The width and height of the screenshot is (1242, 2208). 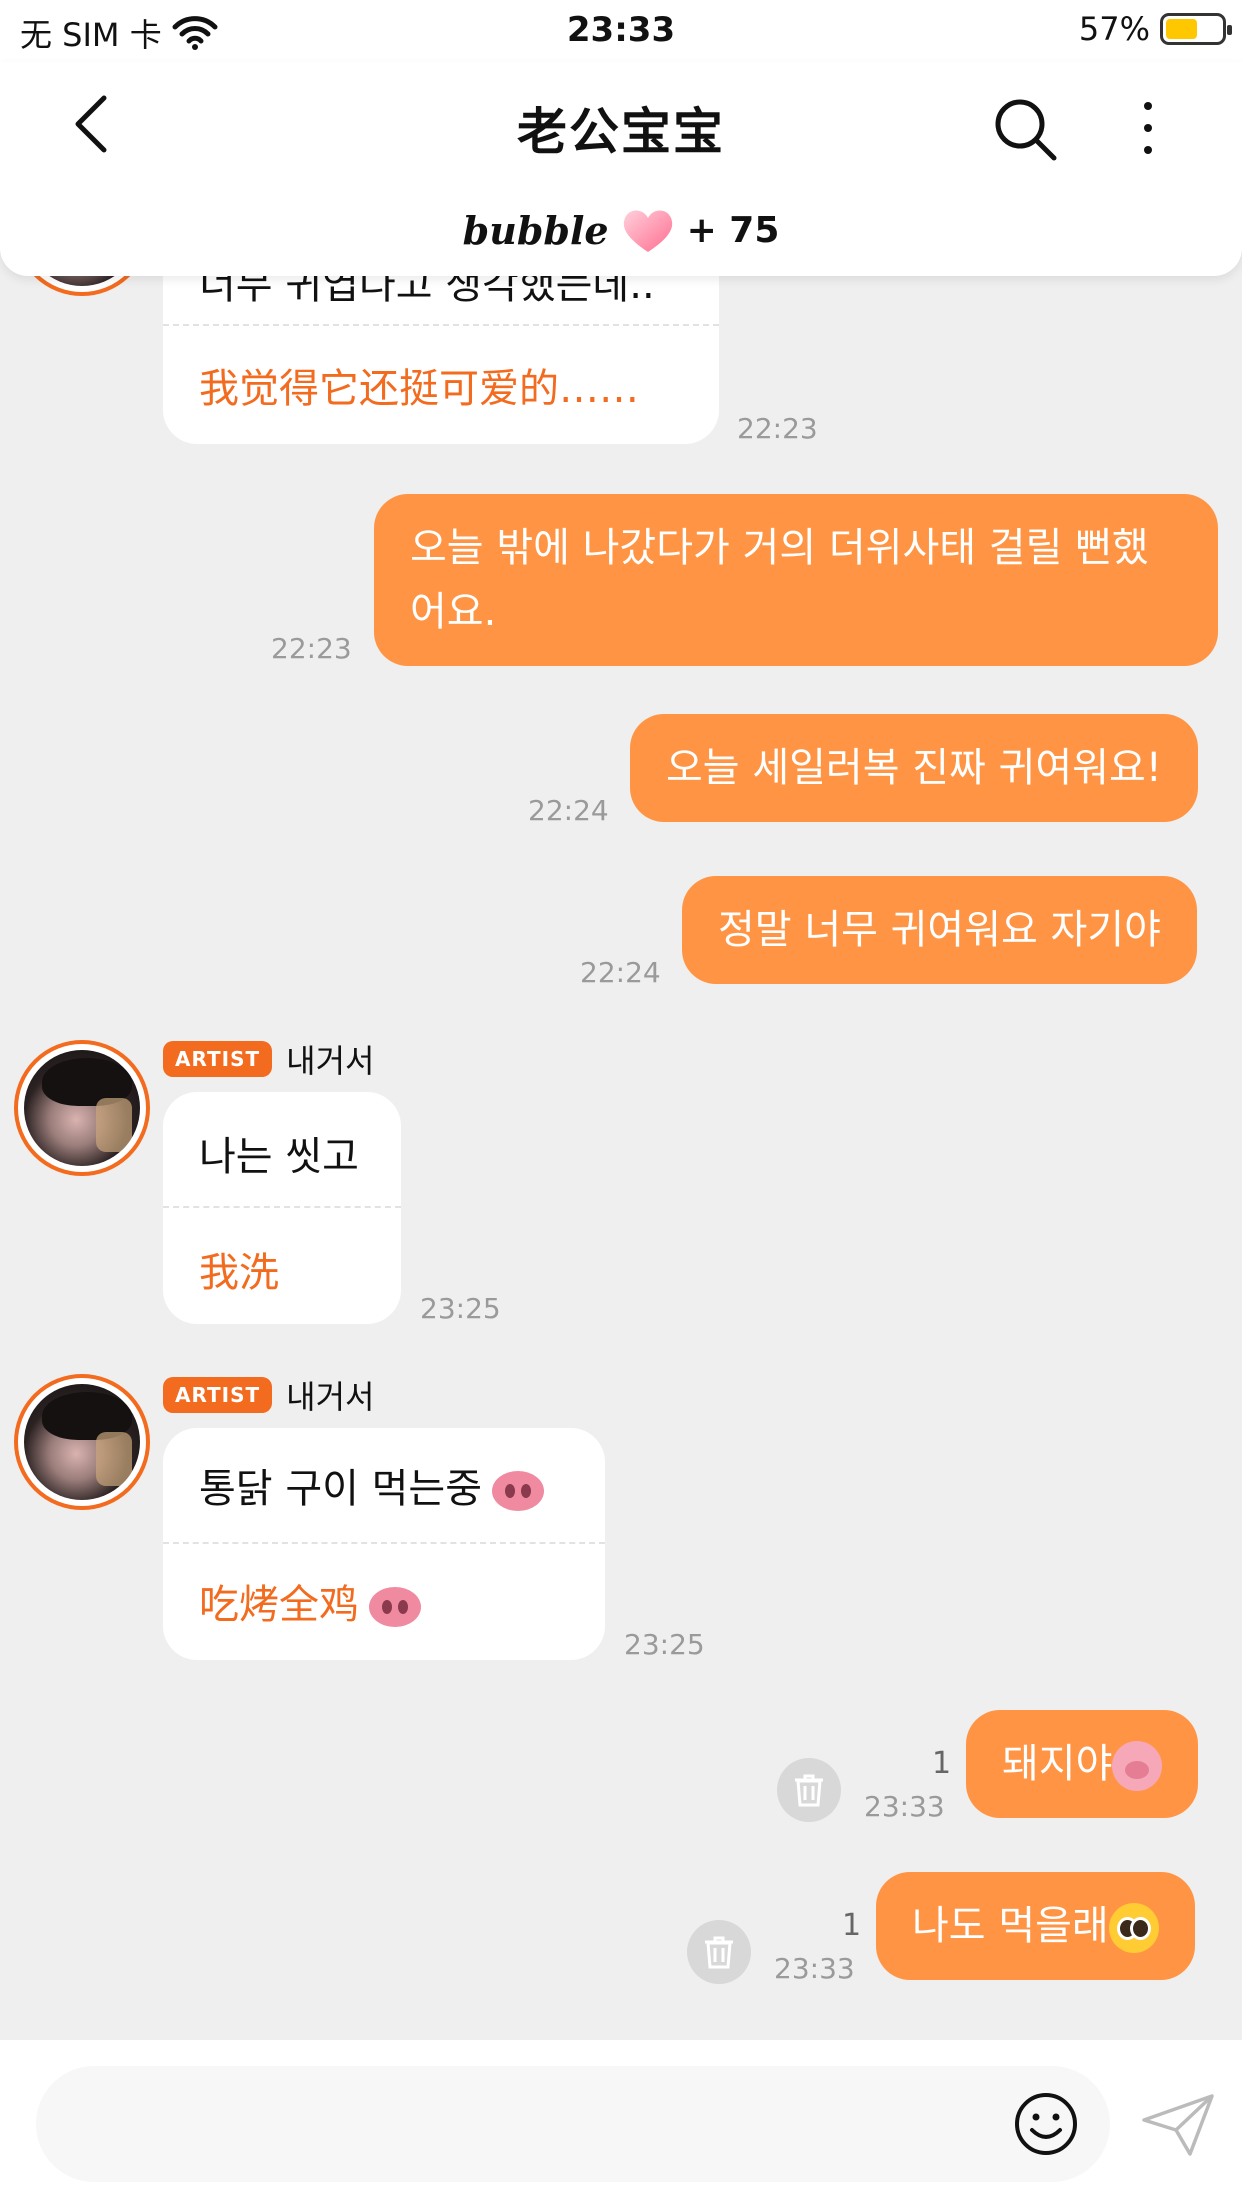 I want to click on battery-area: 57%, so click(x=1155, y=29).